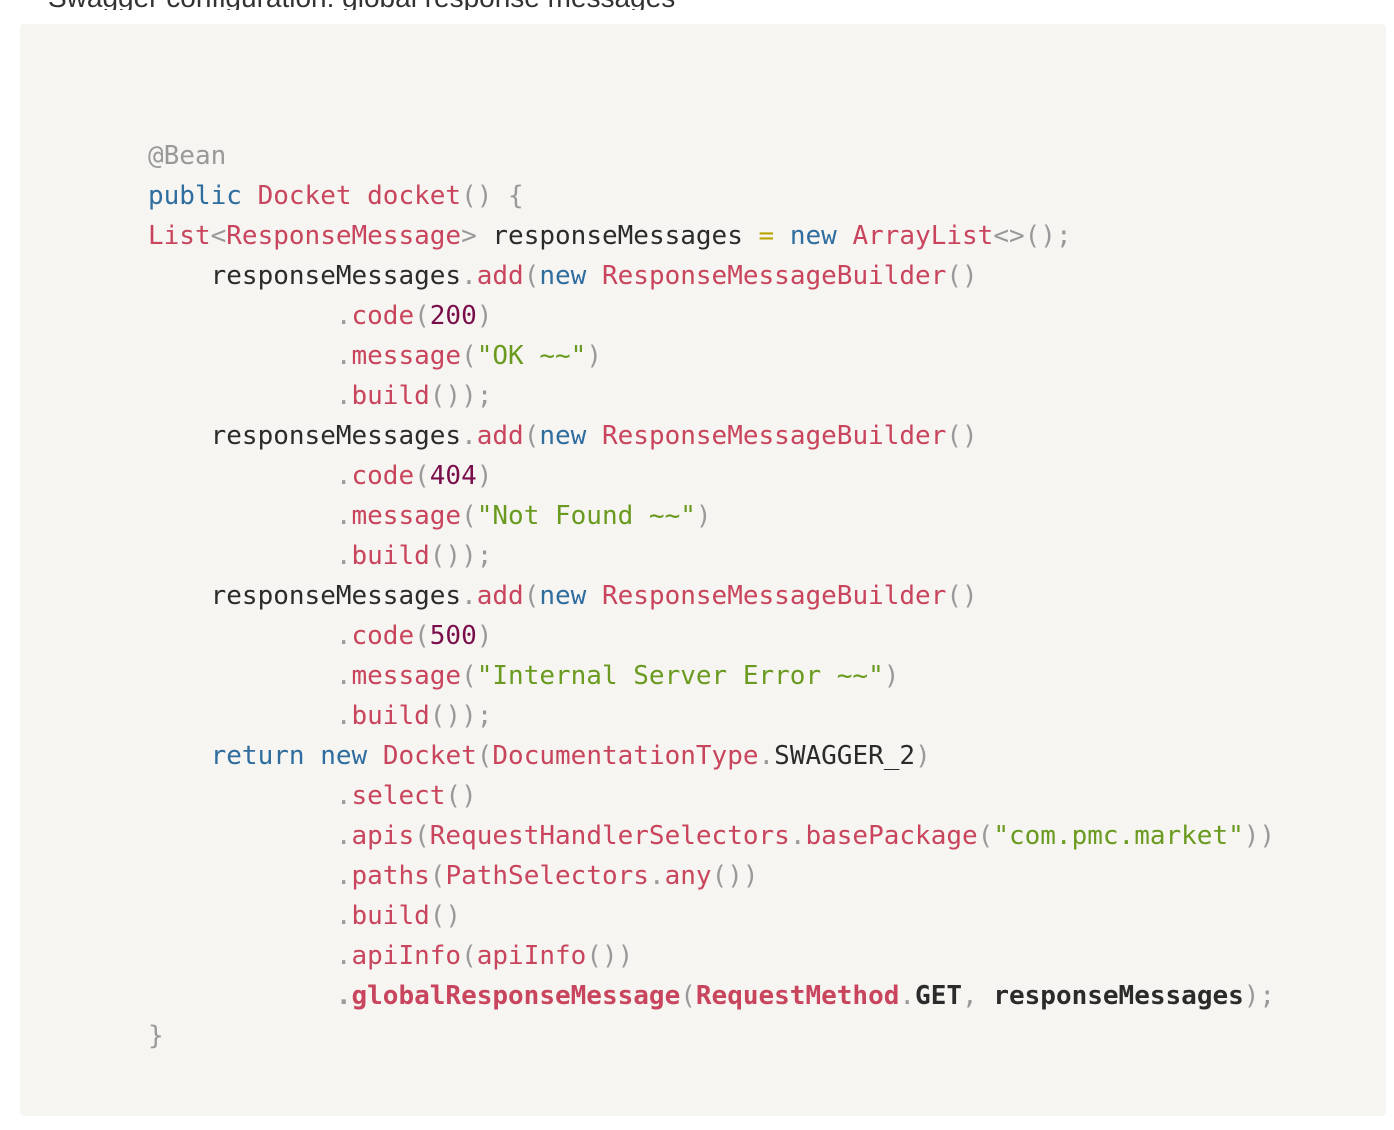  Describe the element at coordinates (414, 196) in the screenshot. I see `method-name-token: docket` at that location.